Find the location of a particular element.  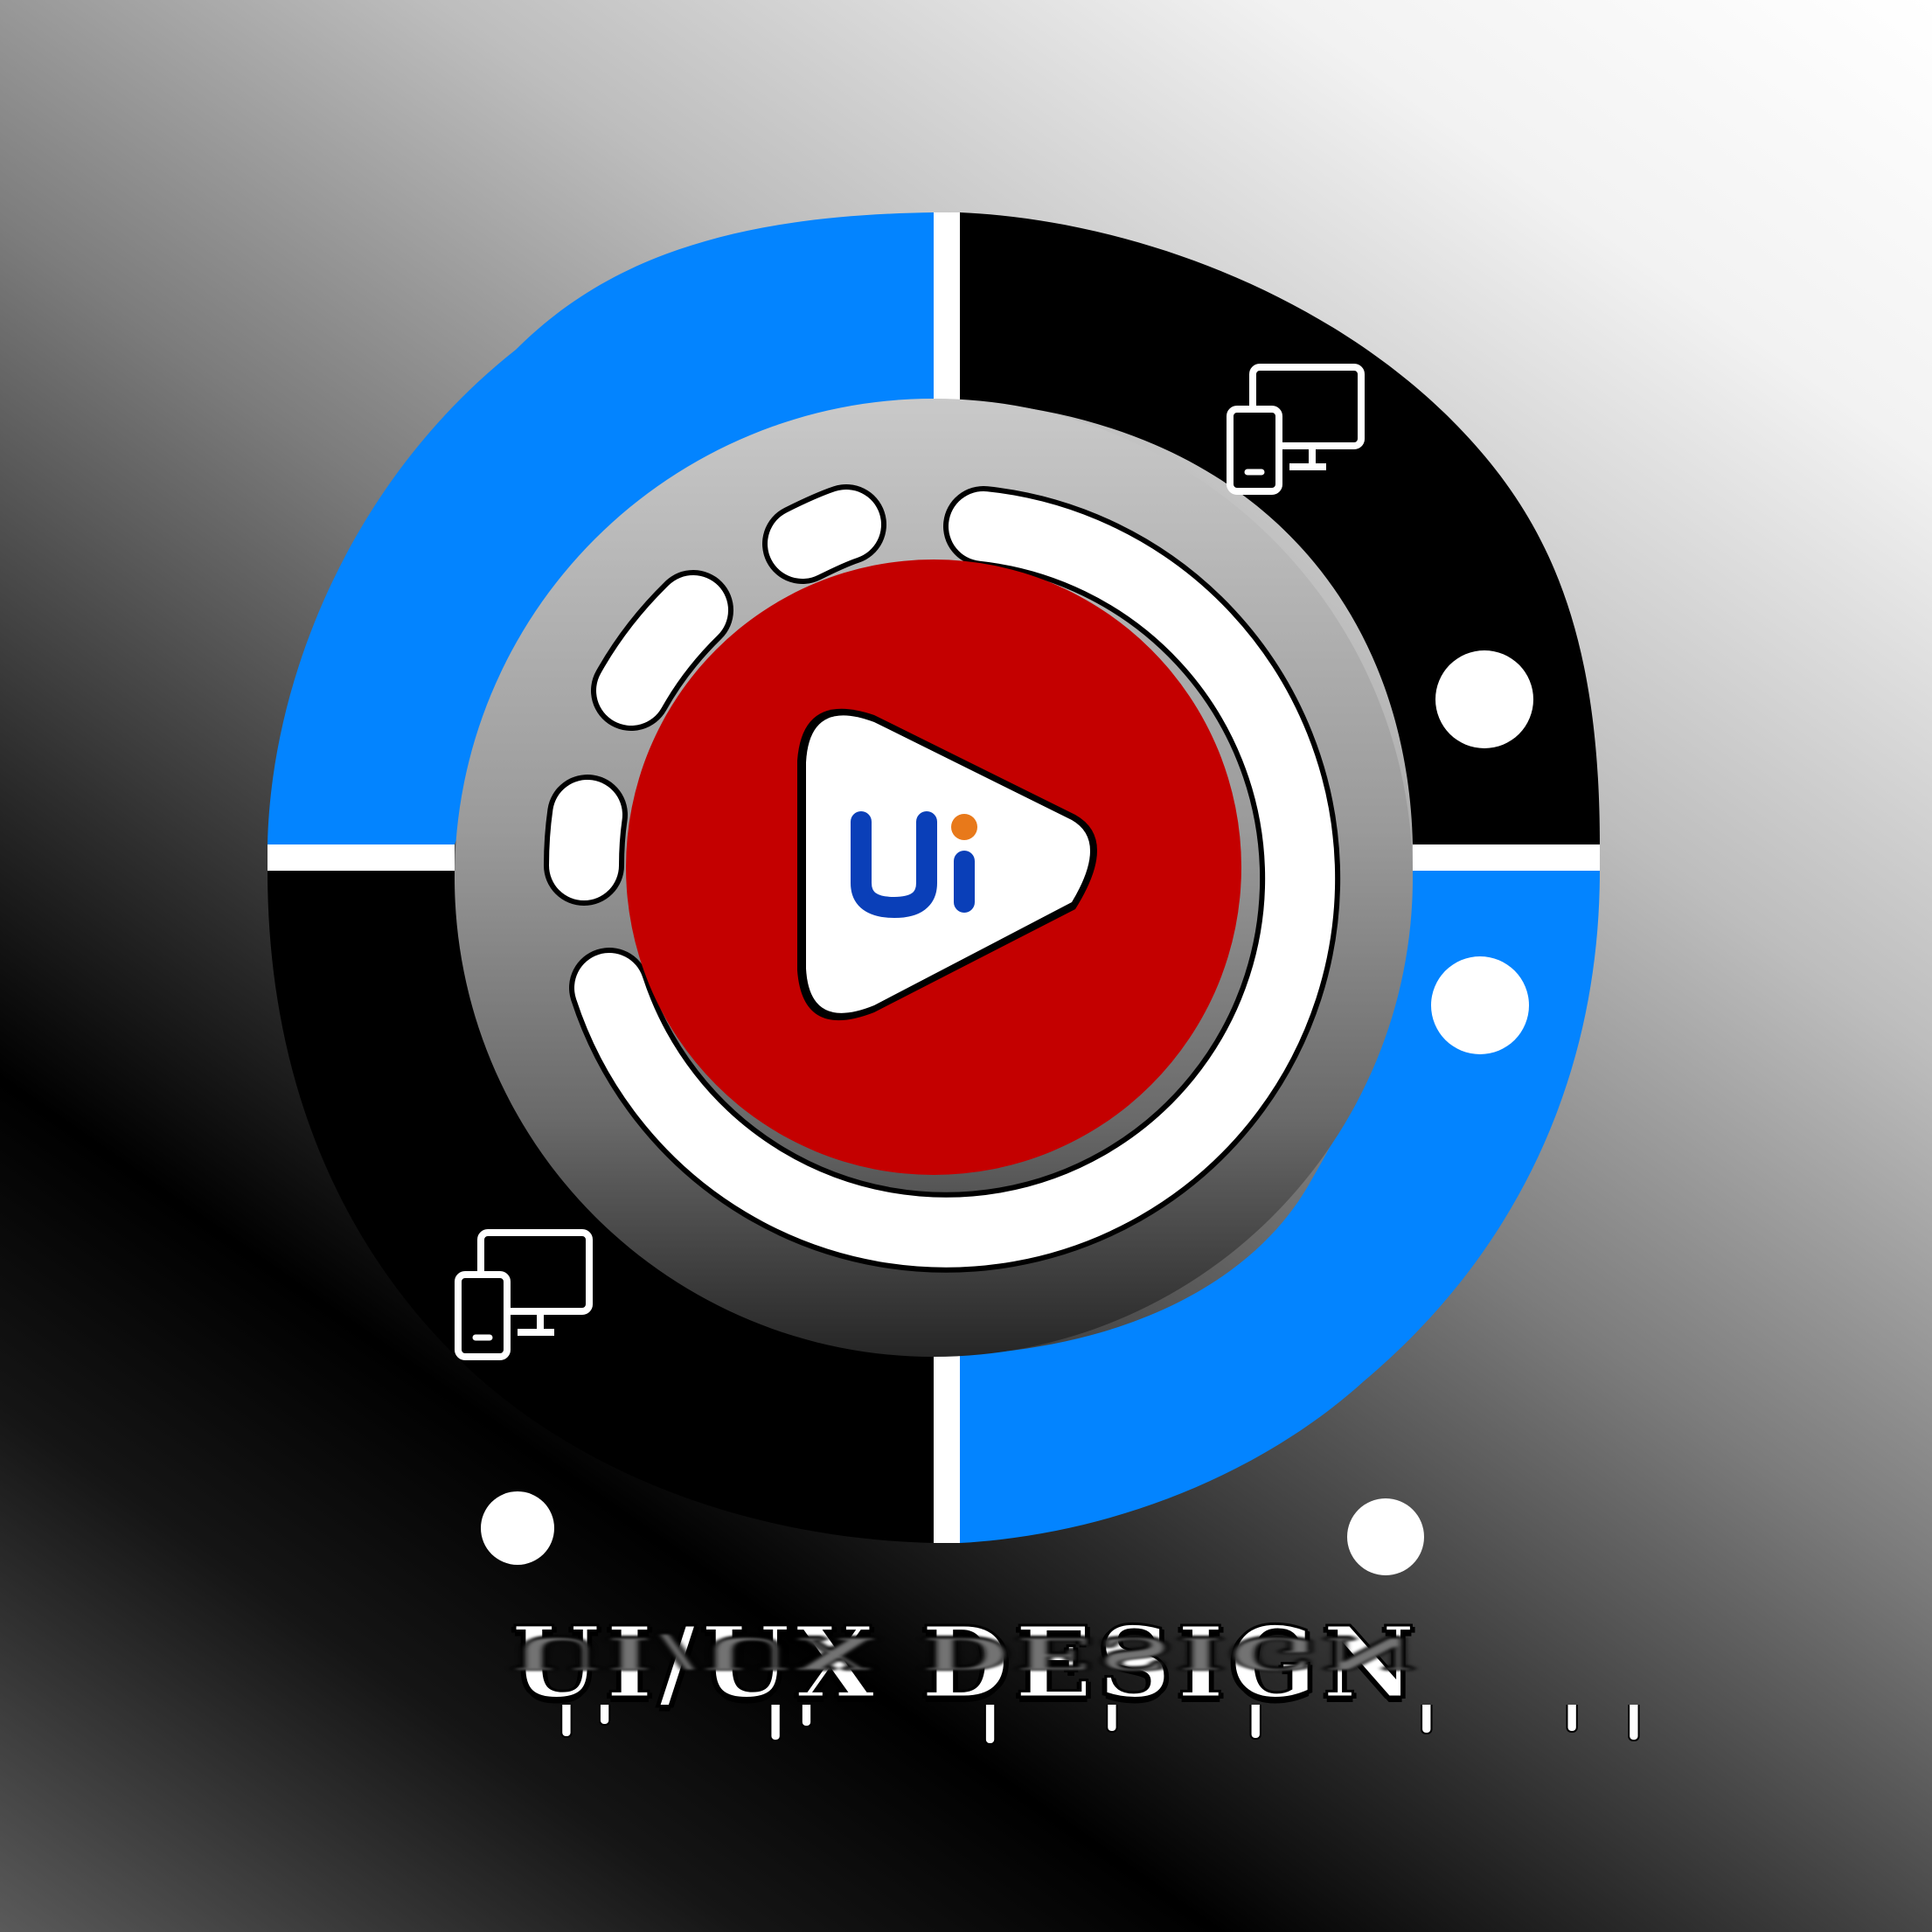

page-title: UI/UX DESIGN UI/UX DESIGN is located at coordinates (1075, 1675).